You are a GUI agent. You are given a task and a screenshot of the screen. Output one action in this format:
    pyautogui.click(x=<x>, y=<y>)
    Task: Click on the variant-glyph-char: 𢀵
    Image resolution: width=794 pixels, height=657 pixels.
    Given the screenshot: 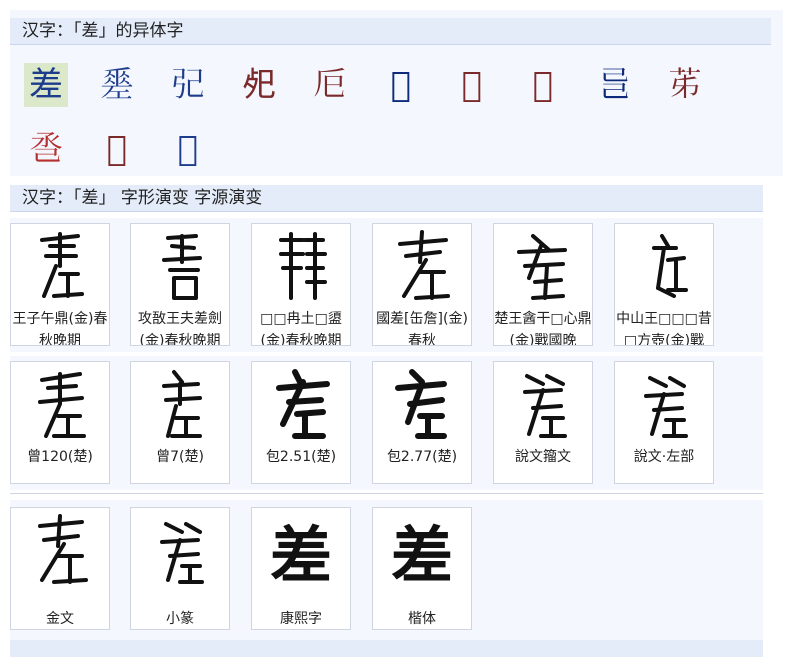 What is the action you would take?
    pyautogui.click(x=614, y=85)
    